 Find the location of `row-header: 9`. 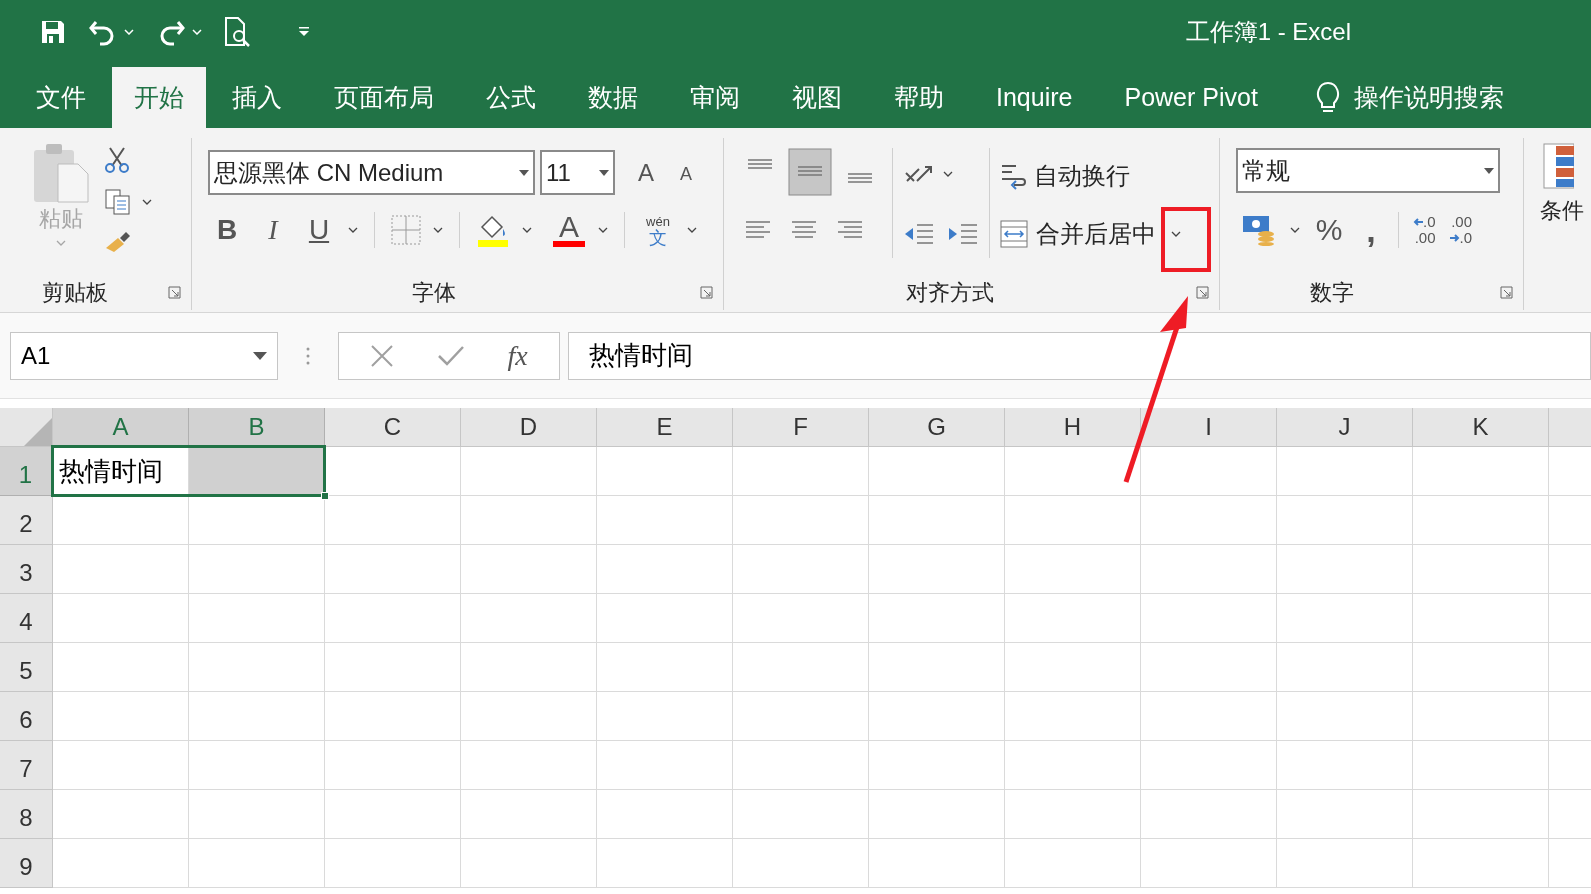

row-header: 9 is located at coordinates (26, 863).